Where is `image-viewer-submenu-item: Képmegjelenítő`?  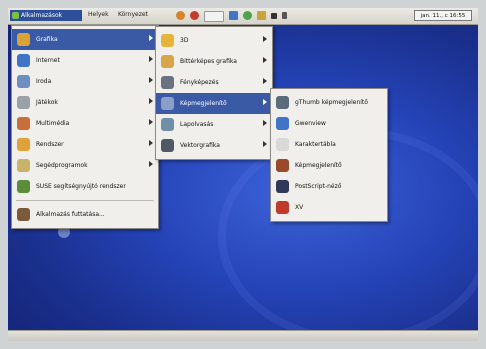 image-viewer-submenu-item: Képmegjelenítő is located at coordinates (329, 165).